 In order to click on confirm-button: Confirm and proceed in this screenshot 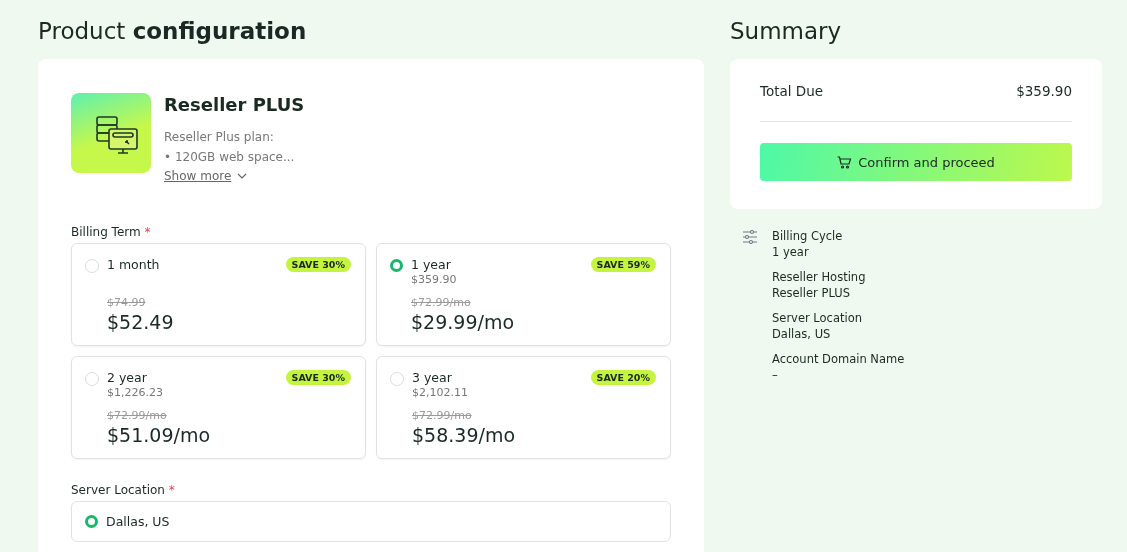, I will do `click(916, 162)`.